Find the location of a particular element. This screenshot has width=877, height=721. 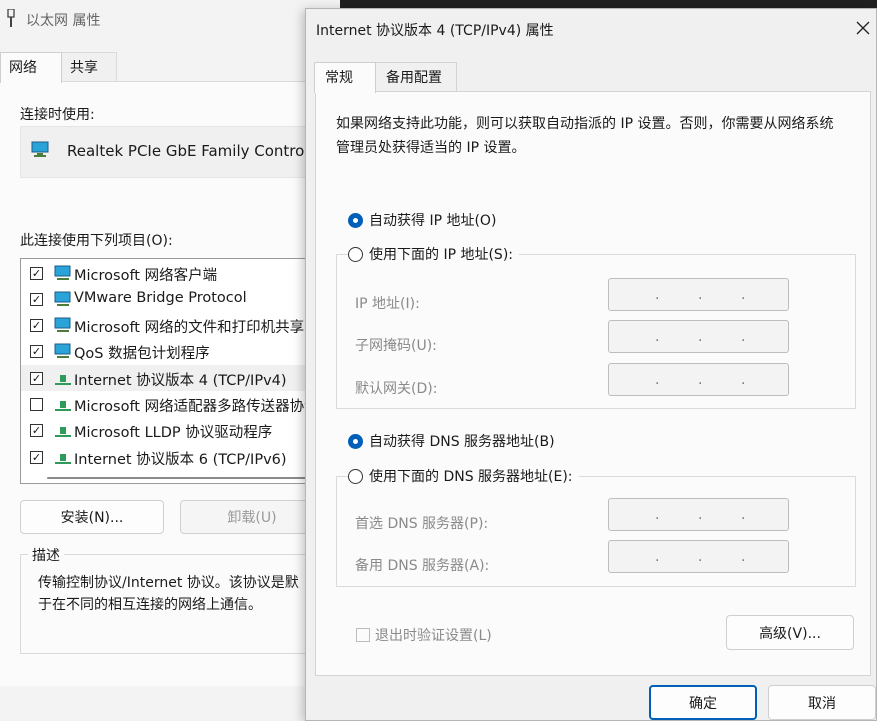

list-item: Microsoft 网络适配器多路传送器协议 is located at coordinates (180, 404).